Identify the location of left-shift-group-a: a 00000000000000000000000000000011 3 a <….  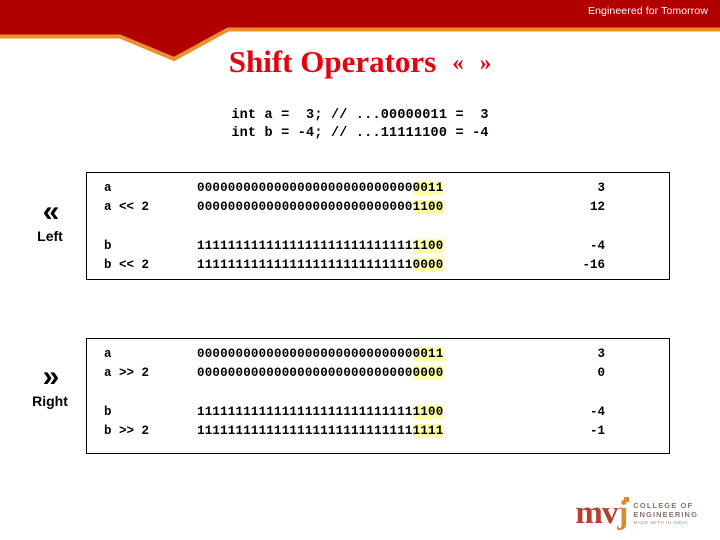
(378, 200).